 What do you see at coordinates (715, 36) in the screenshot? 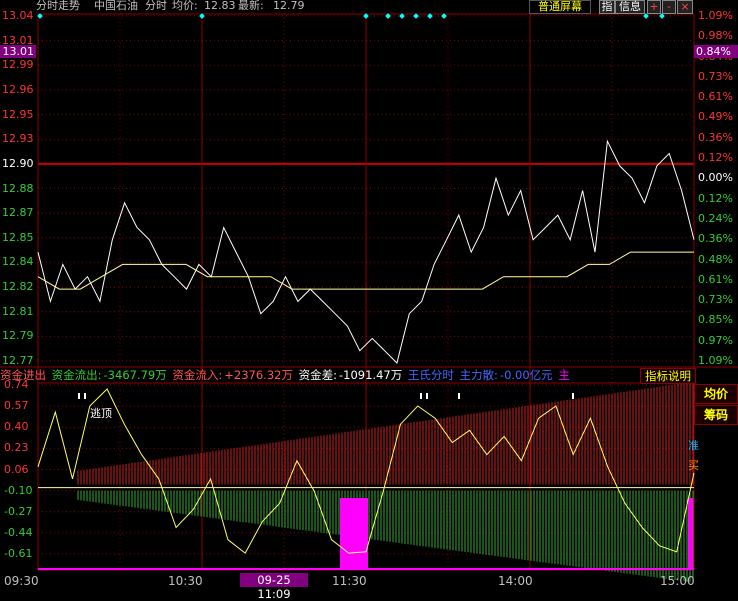
I see `percent-tick-label: 0.98%` at bounding box center [715, 36].